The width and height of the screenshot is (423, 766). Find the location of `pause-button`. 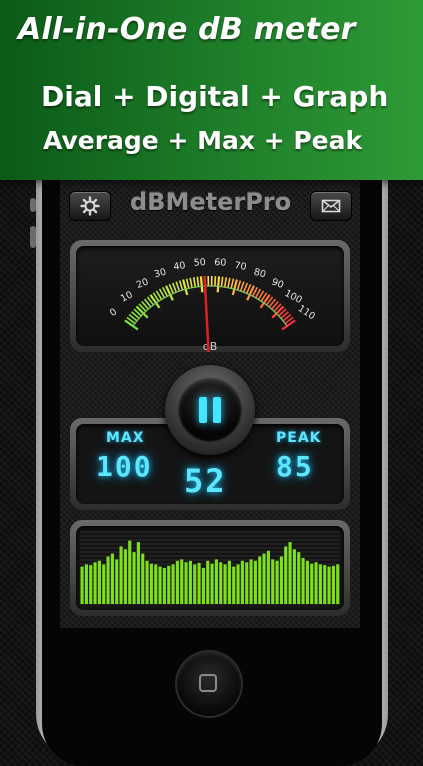

pause-button is located at coordinates (210, 410).